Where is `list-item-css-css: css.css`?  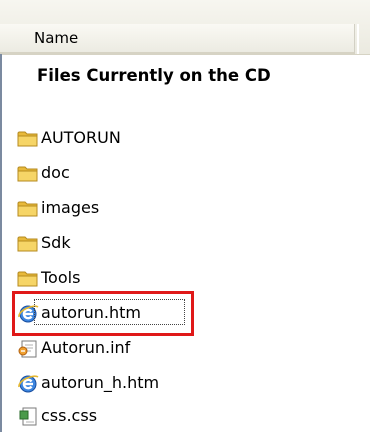 list-item-css-css: css.css is located at coordinates (187, 415).